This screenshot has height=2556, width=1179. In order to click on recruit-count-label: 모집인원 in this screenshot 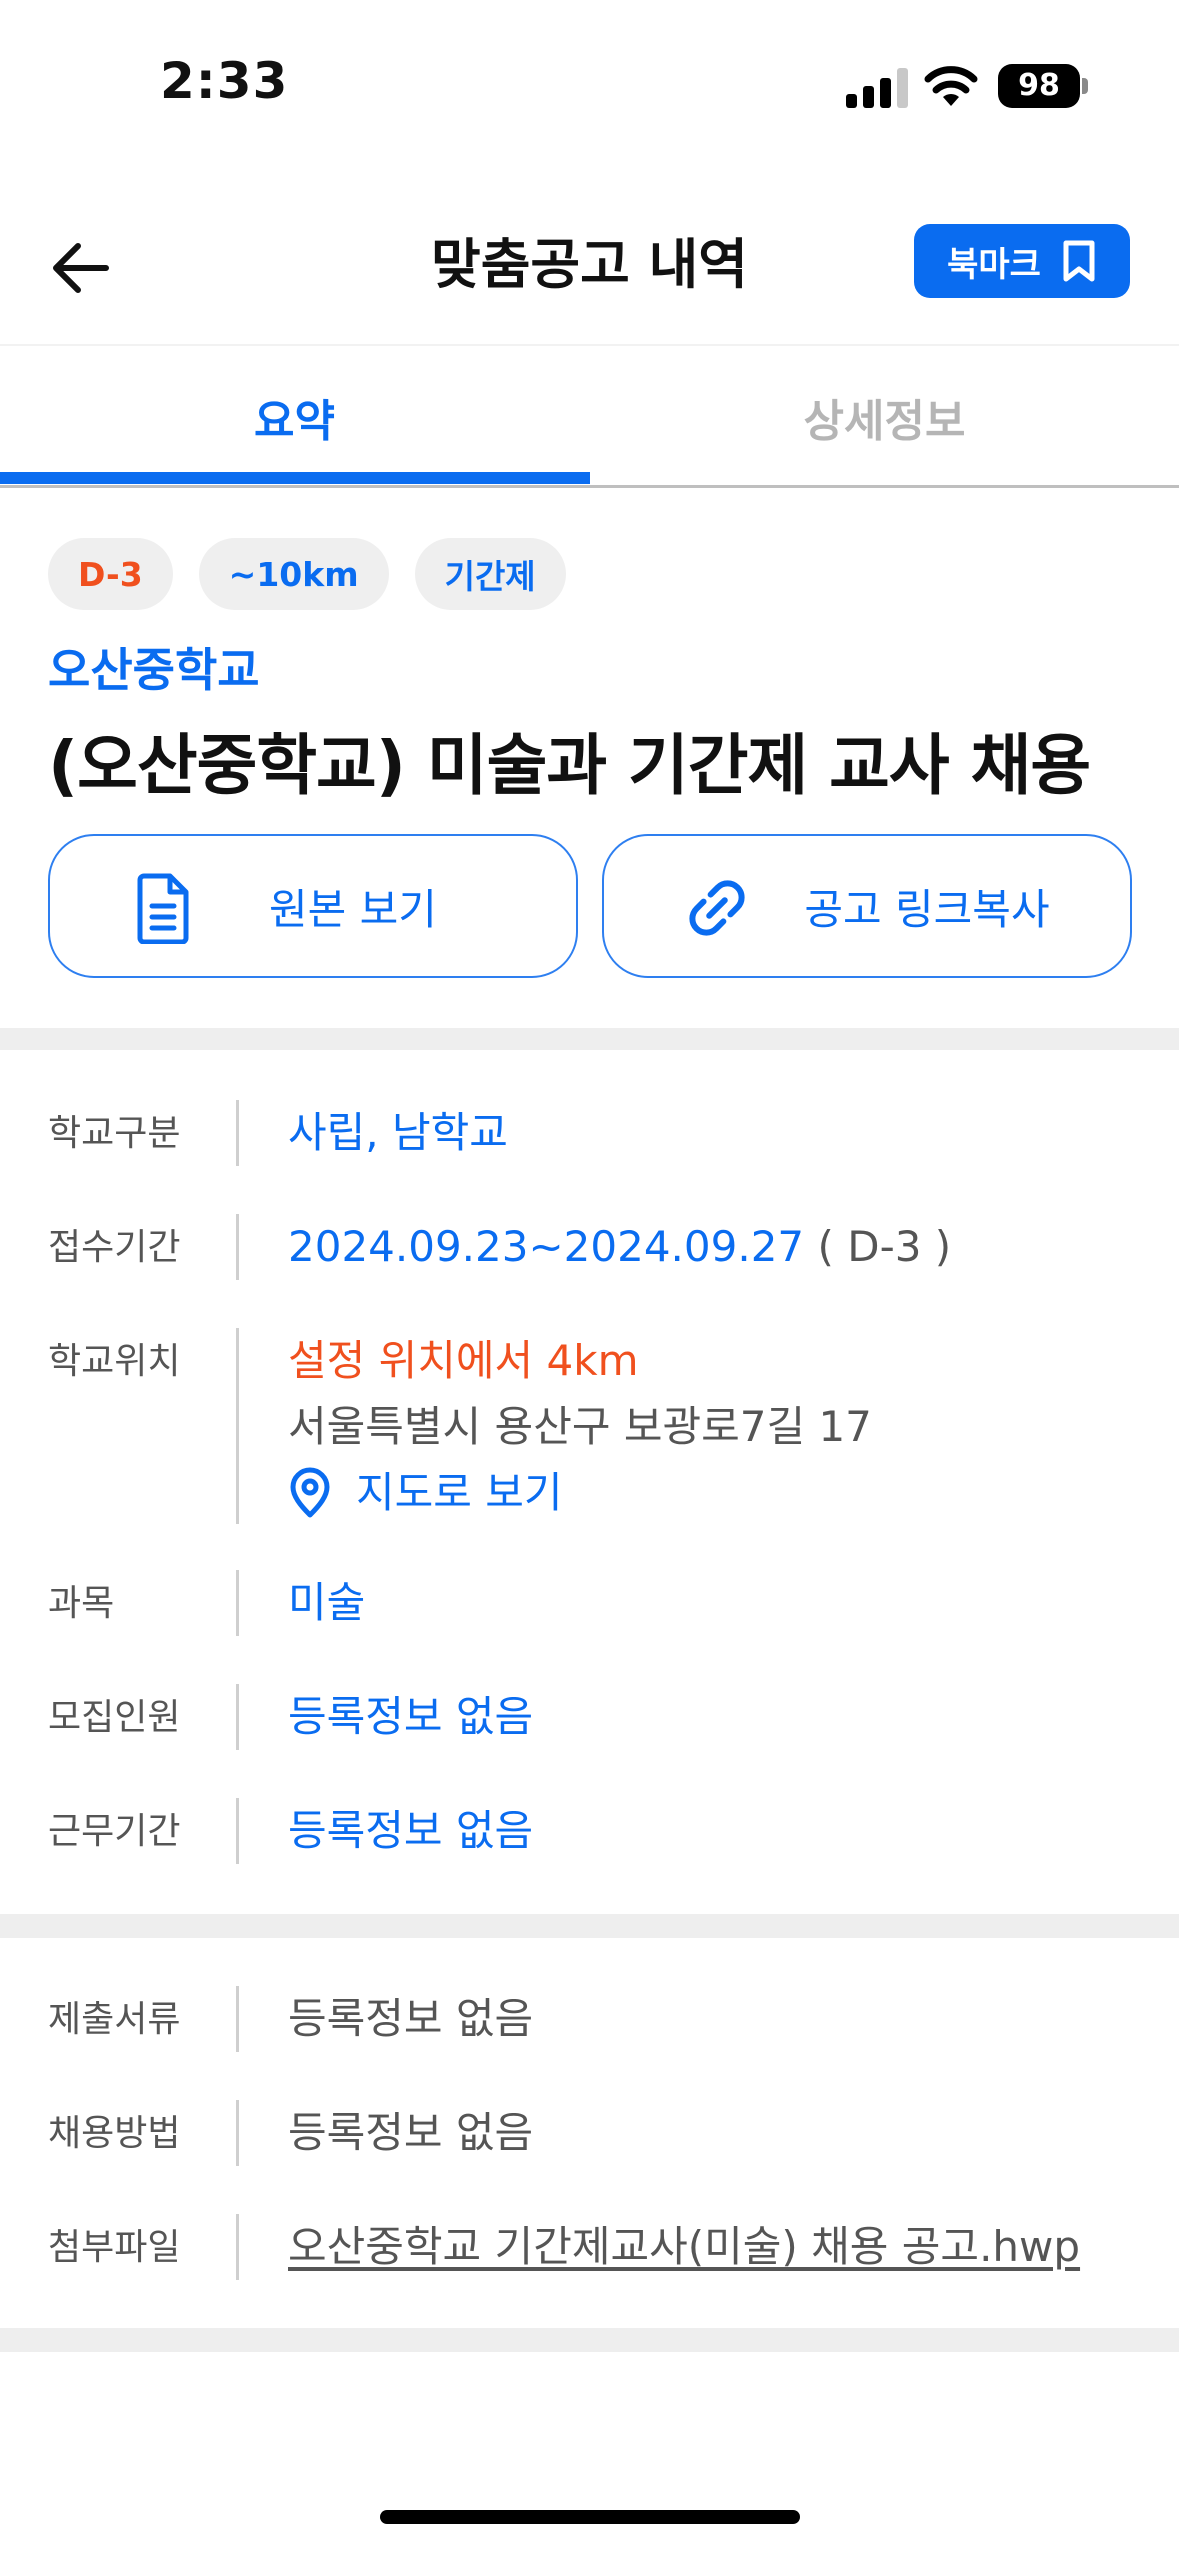, I will do `click(114, 1717)`.